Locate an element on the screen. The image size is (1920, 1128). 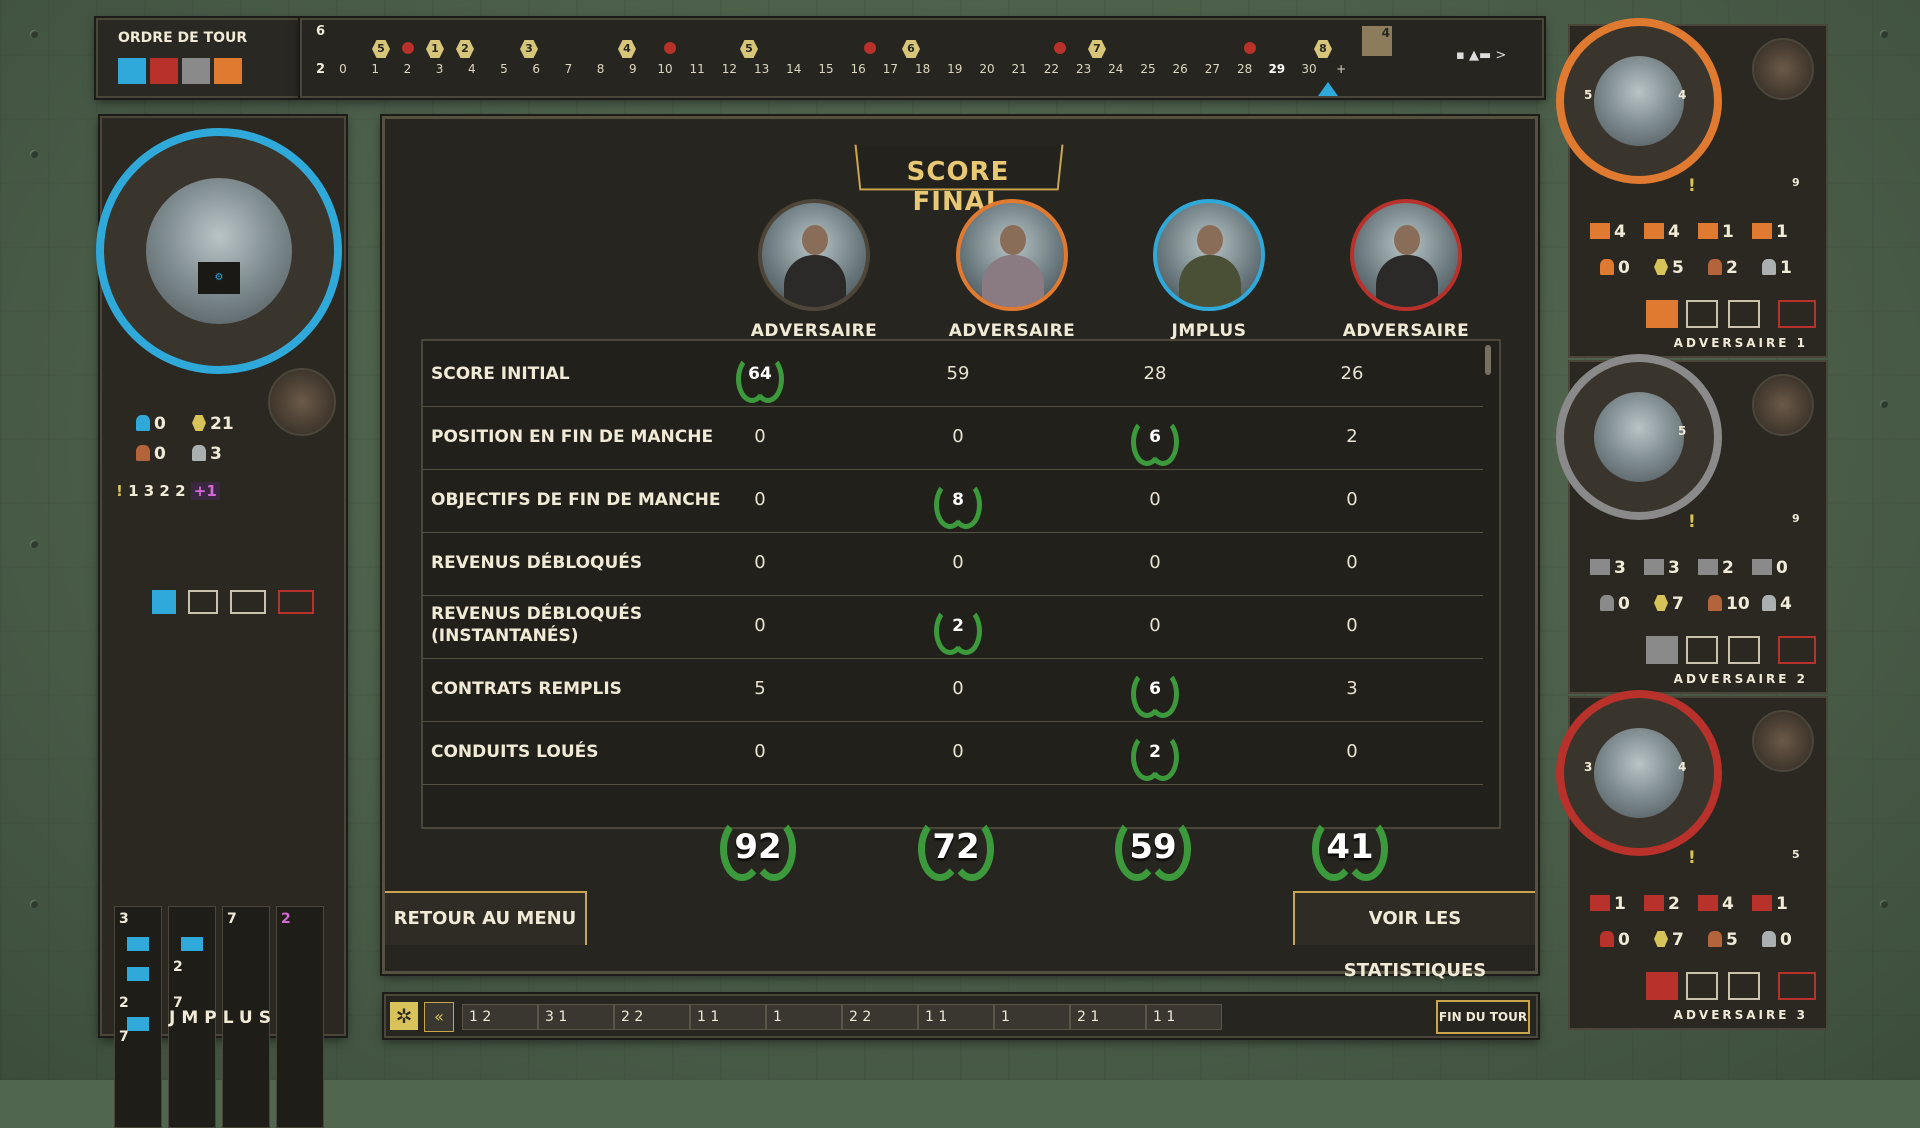
track-tick: 16 is located at coordinates (858, 69).